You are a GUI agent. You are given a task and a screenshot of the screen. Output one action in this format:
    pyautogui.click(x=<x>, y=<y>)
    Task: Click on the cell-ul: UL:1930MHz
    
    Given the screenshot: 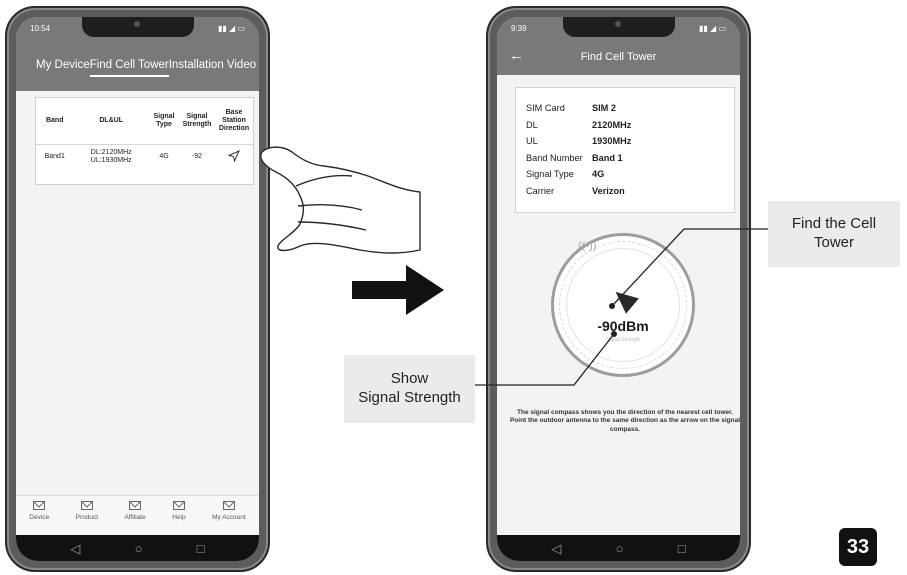 What is the action you would take?
    pyautogui.click(x=111, y=161)
    